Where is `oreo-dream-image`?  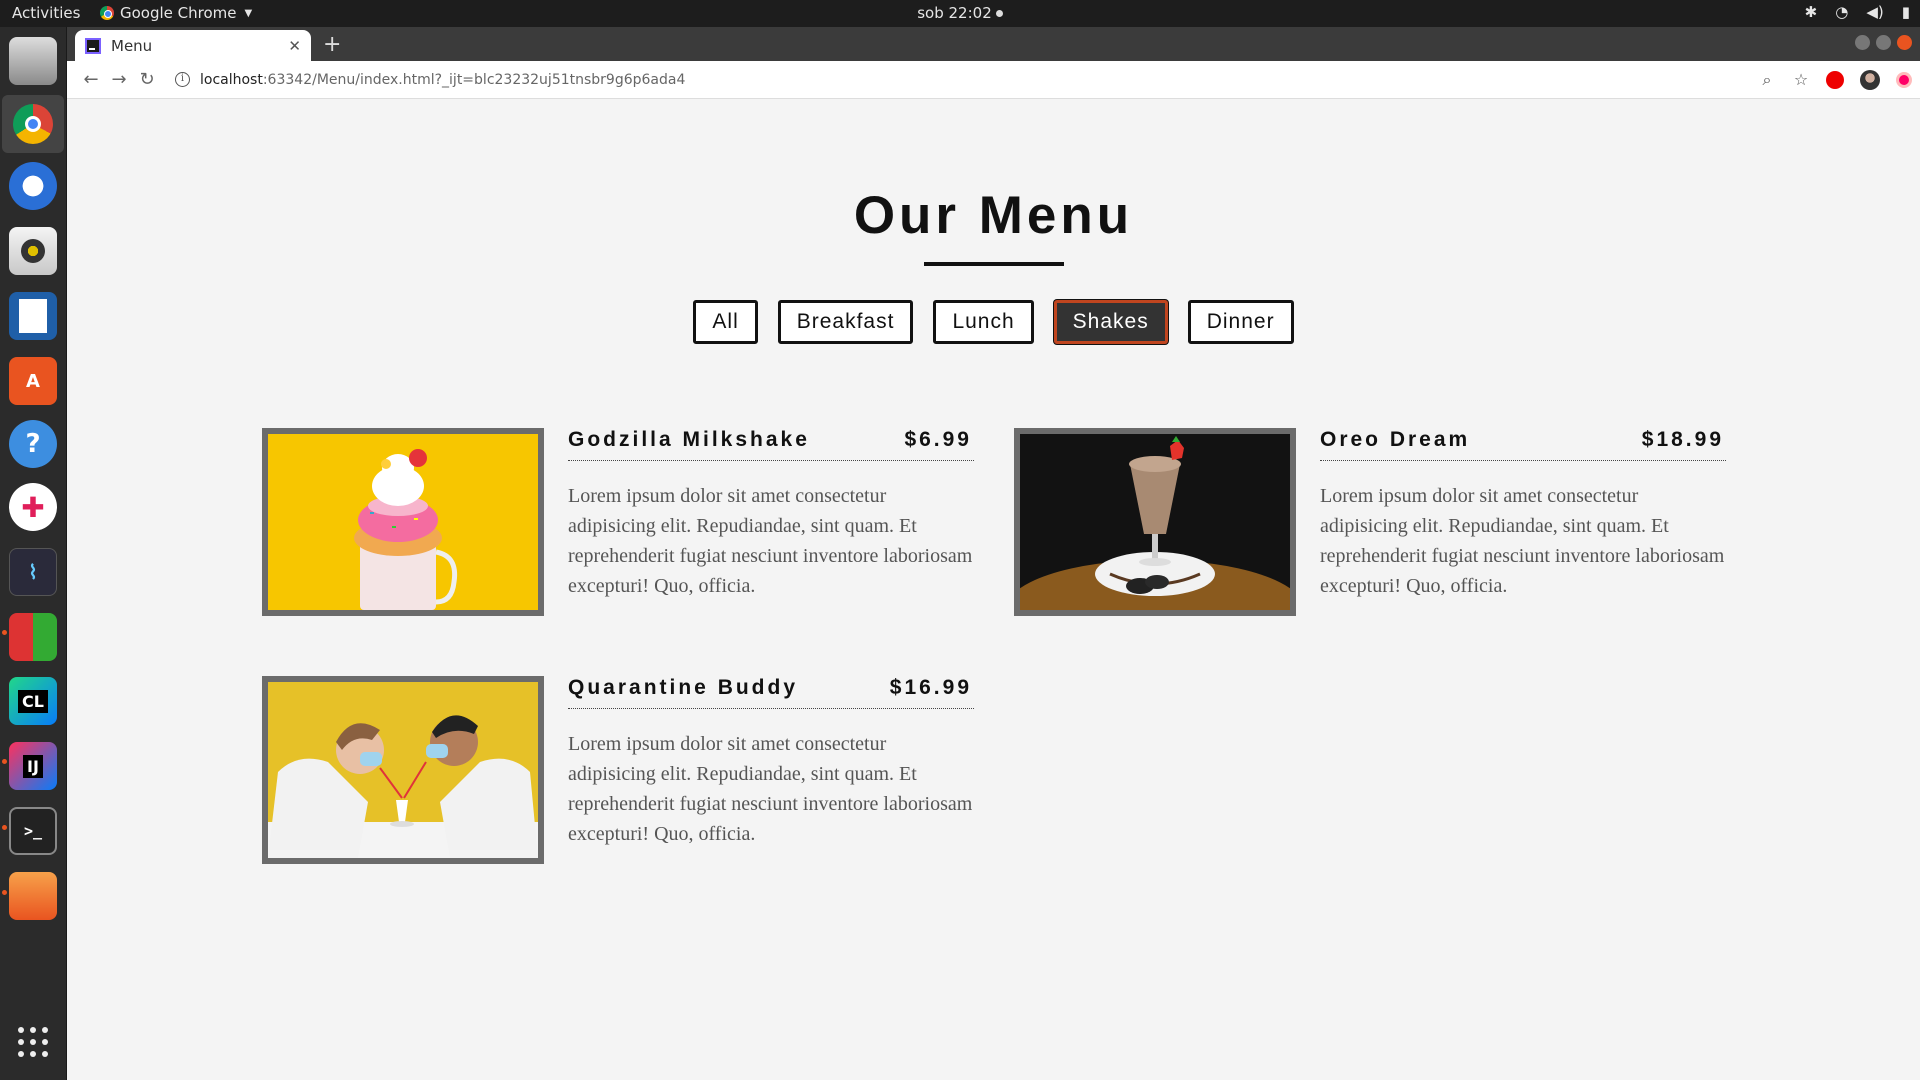 oreo-dream-image is located at coordinates (1155, 522).